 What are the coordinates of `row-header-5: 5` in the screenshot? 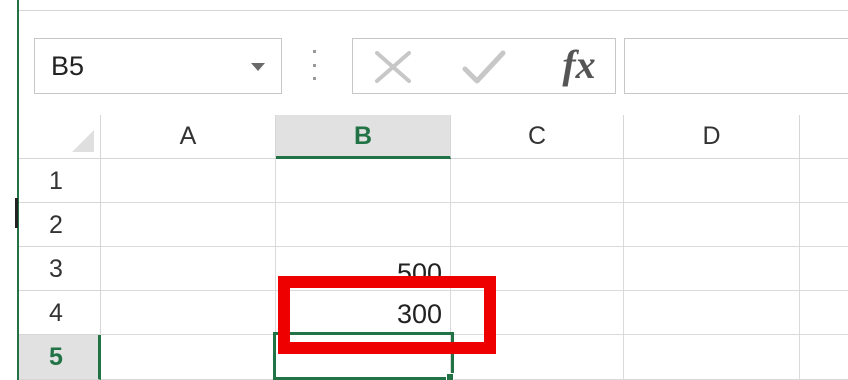 It's located at (60, 357).